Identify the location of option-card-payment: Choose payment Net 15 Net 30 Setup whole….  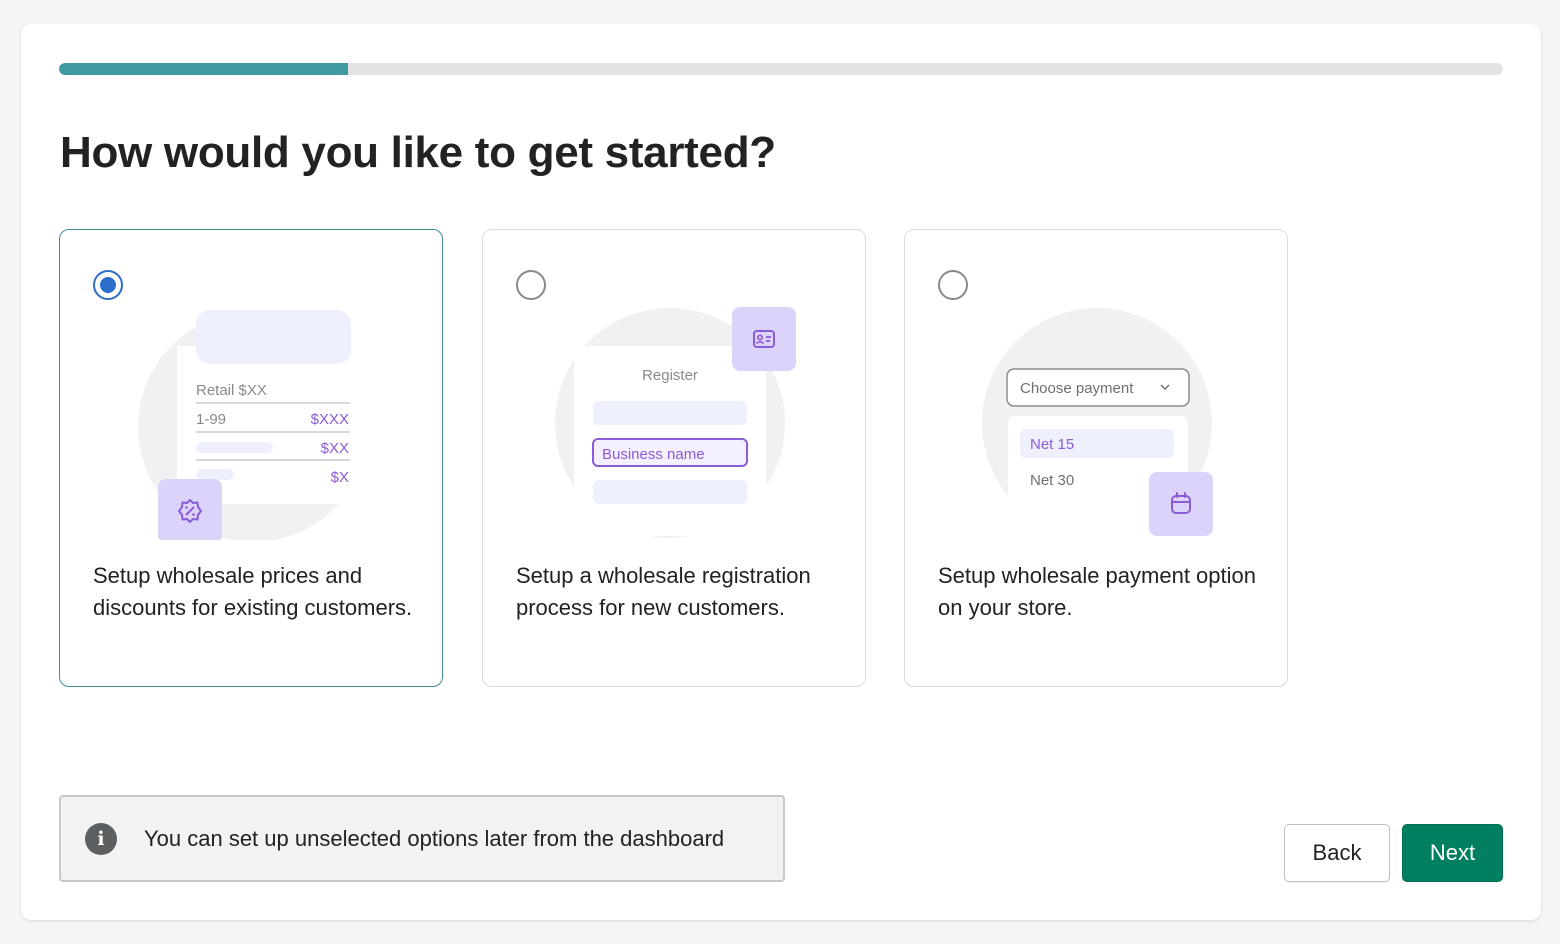
(1096, 458).